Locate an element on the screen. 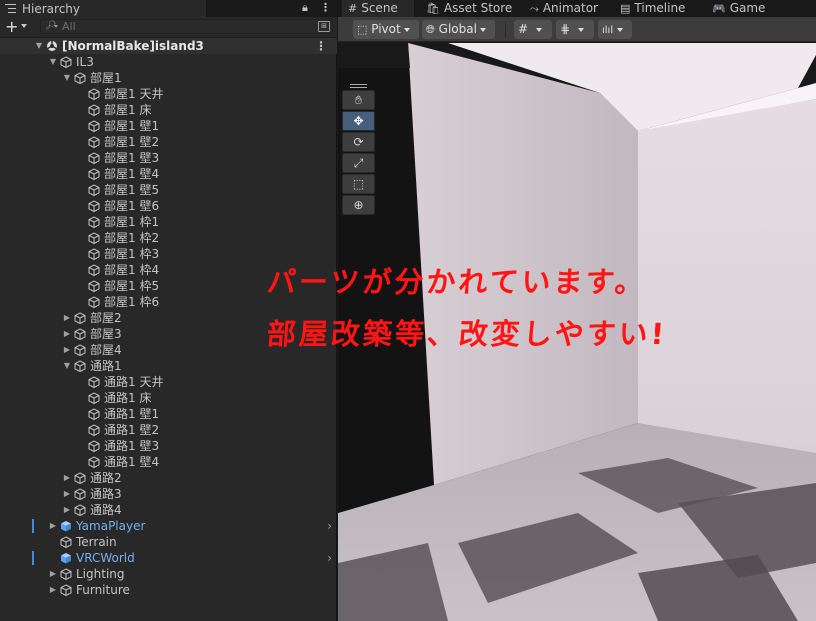  hierarchy-row: 部屋1 枠3 is located at coordinates (168, 254).